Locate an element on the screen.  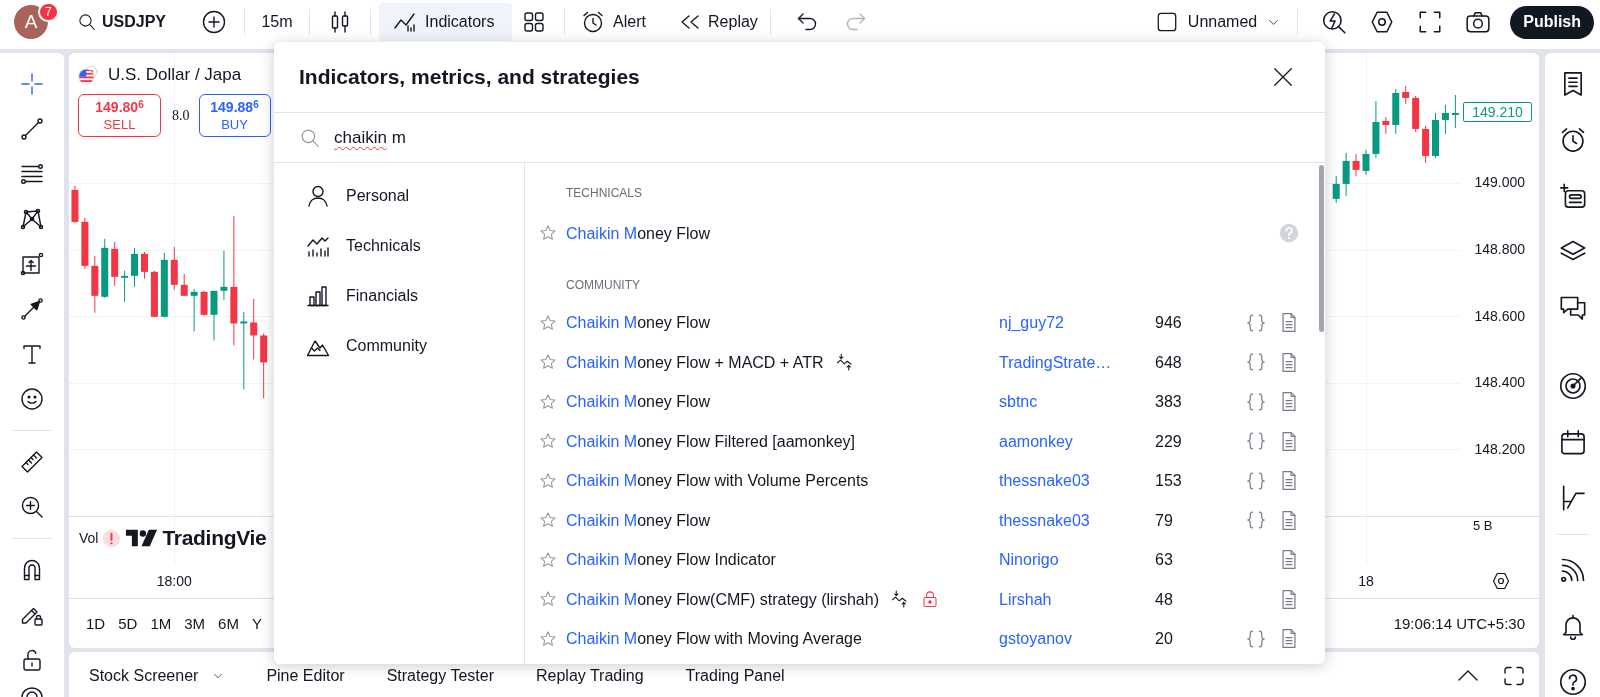
price-label: 148.400 is located at coordinates (1499, 383).